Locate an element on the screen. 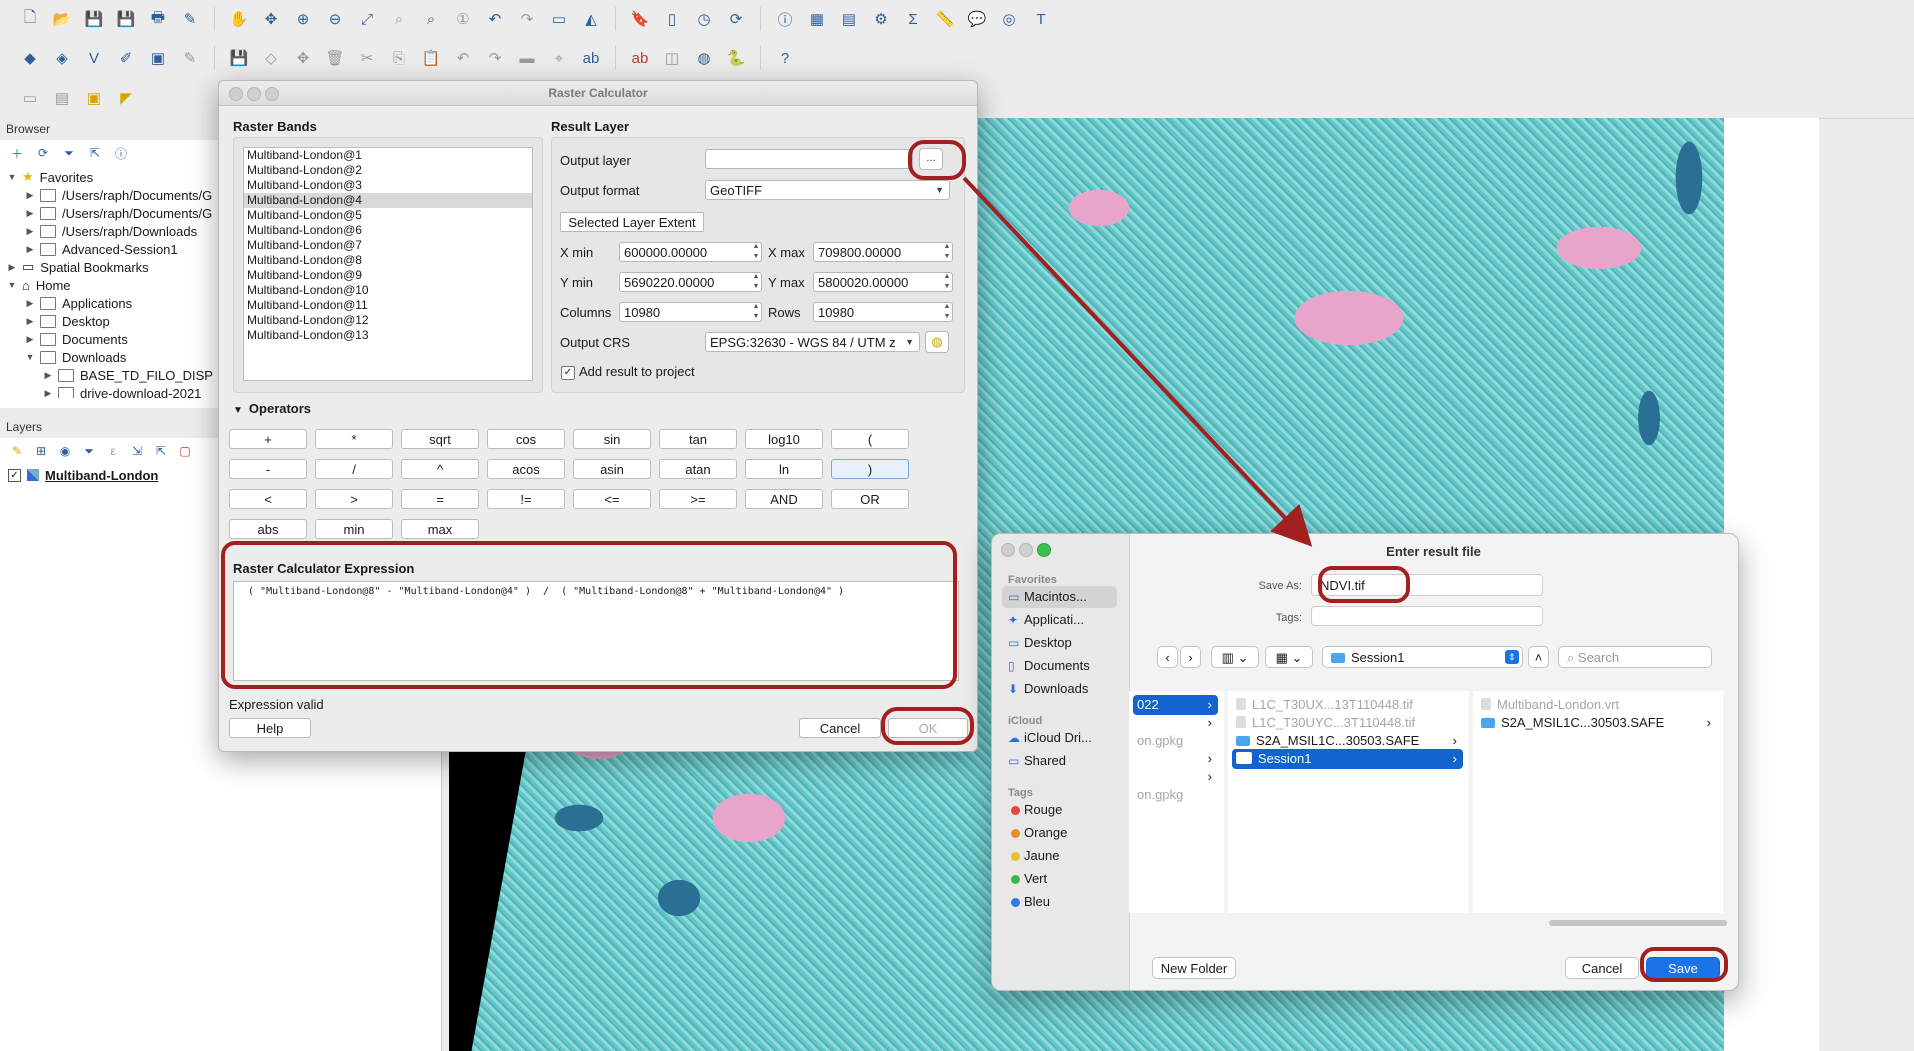 Image resolution: width=1914 pixels, height=1051 pixels. browser-item: ▶ BASE_TD_FILO_DISP is located at coordinates (106, 375).